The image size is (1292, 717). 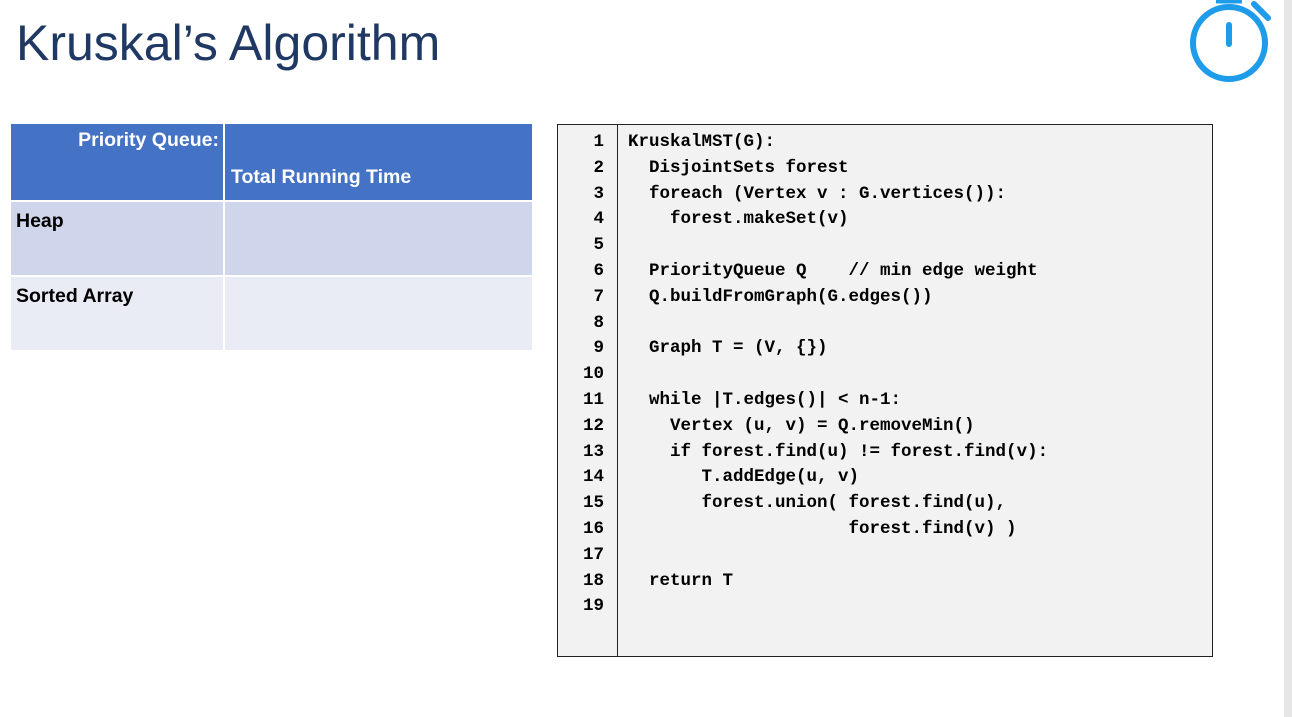 What do you see at coordinates (598, 348) in the screenshot?
I see `line-number: 9` at bounding box center [598, 348].